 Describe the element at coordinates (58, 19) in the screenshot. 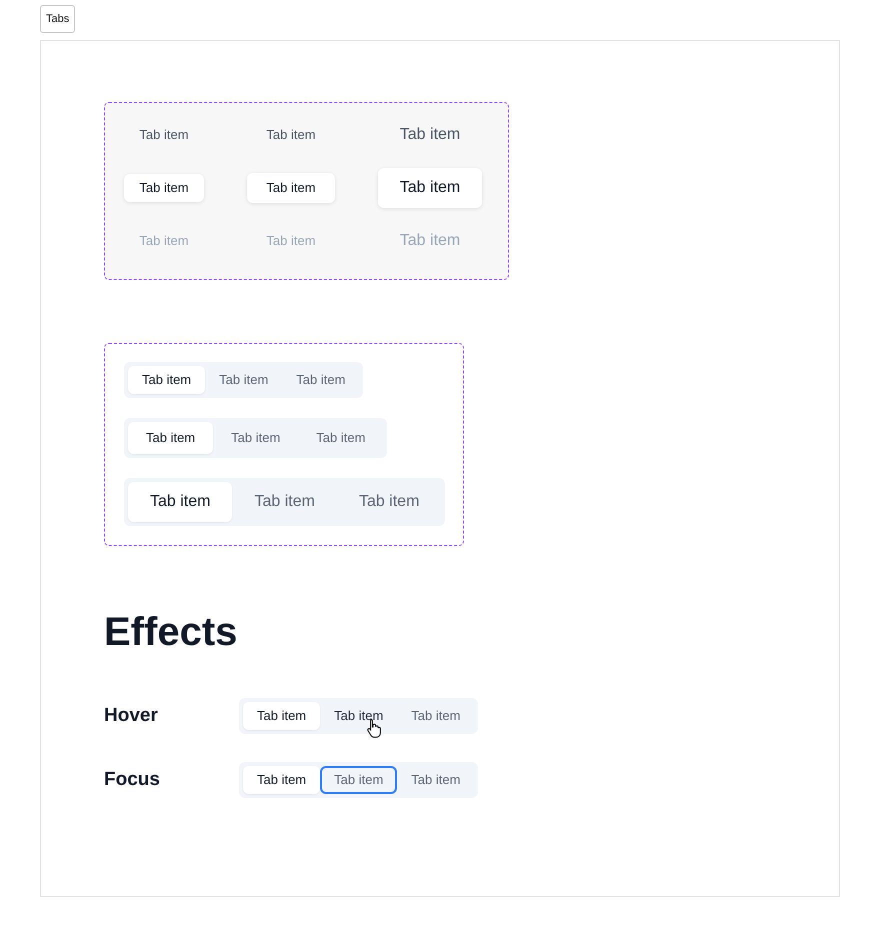

I see `tabs-button: Tabs` at that location.